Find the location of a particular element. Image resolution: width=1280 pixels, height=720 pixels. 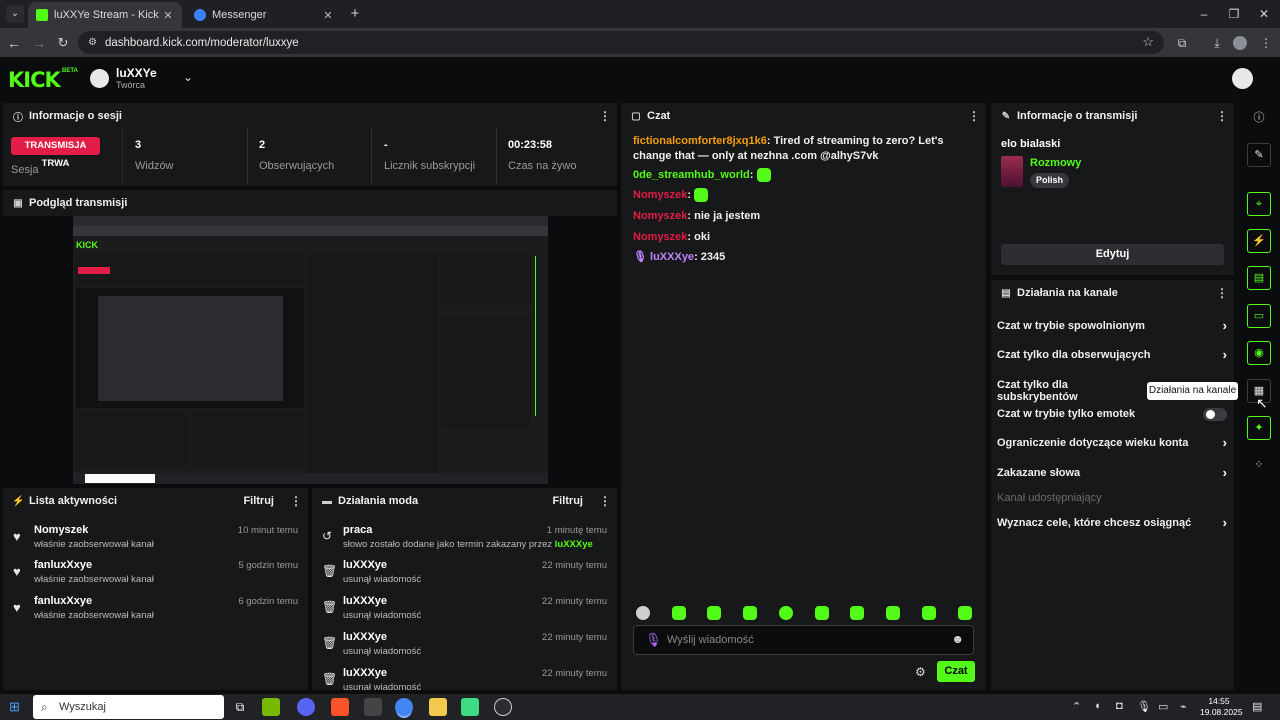

undo-icon: ↺ is located at coordinates (327, 536).